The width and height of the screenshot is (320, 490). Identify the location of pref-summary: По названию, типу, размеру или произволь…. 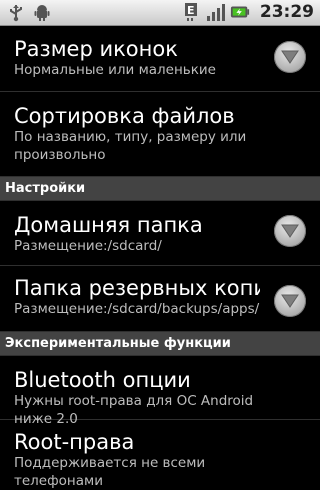
(130, 146).